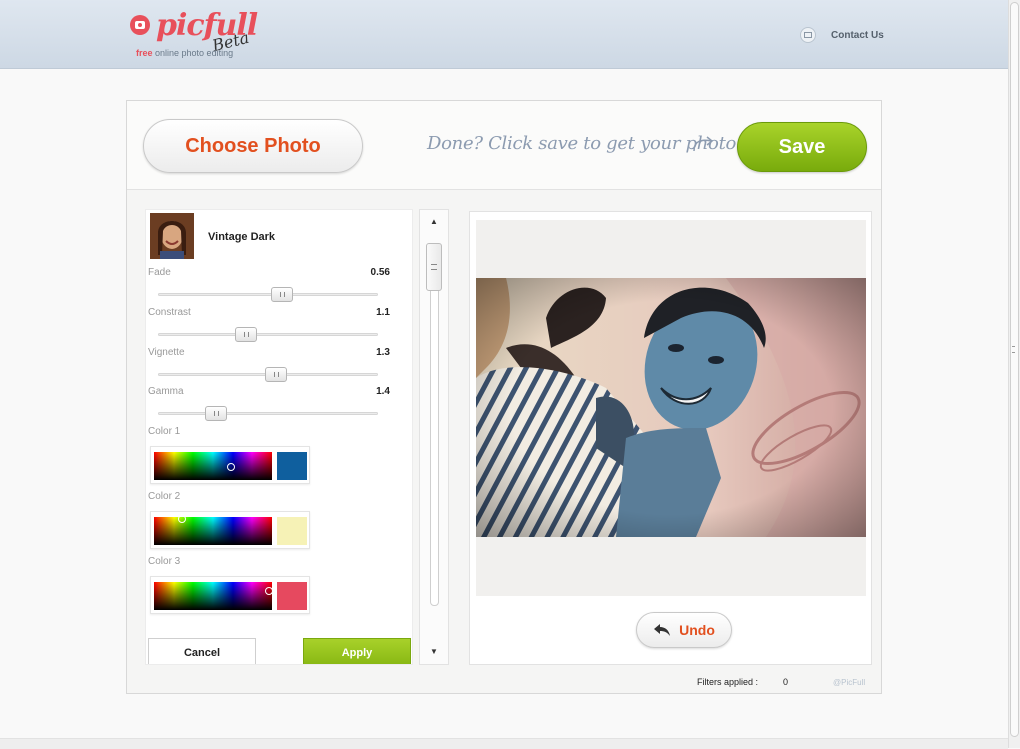 This screenshot has width=1020, height=749. I want to click on color-3-marker, so click(269, 591).